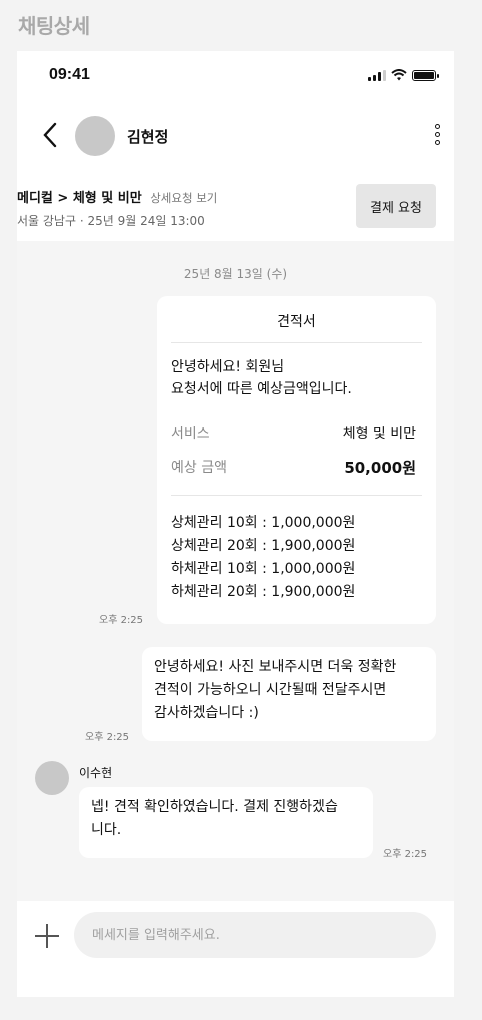  I want to click on status-bar: 09:41, so click(235, 76).